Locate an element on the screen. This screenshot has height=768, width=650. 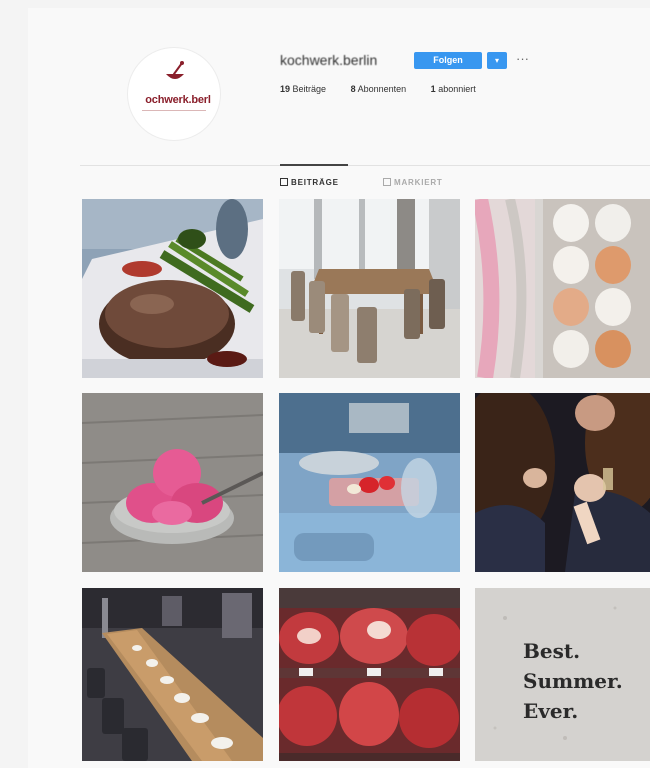
ice-cream-photo is located at coordinates (172, 482).